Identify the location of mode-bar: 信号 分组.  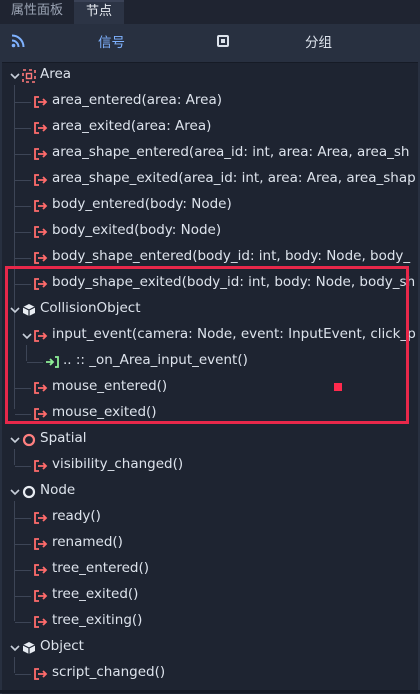
(210, 41).